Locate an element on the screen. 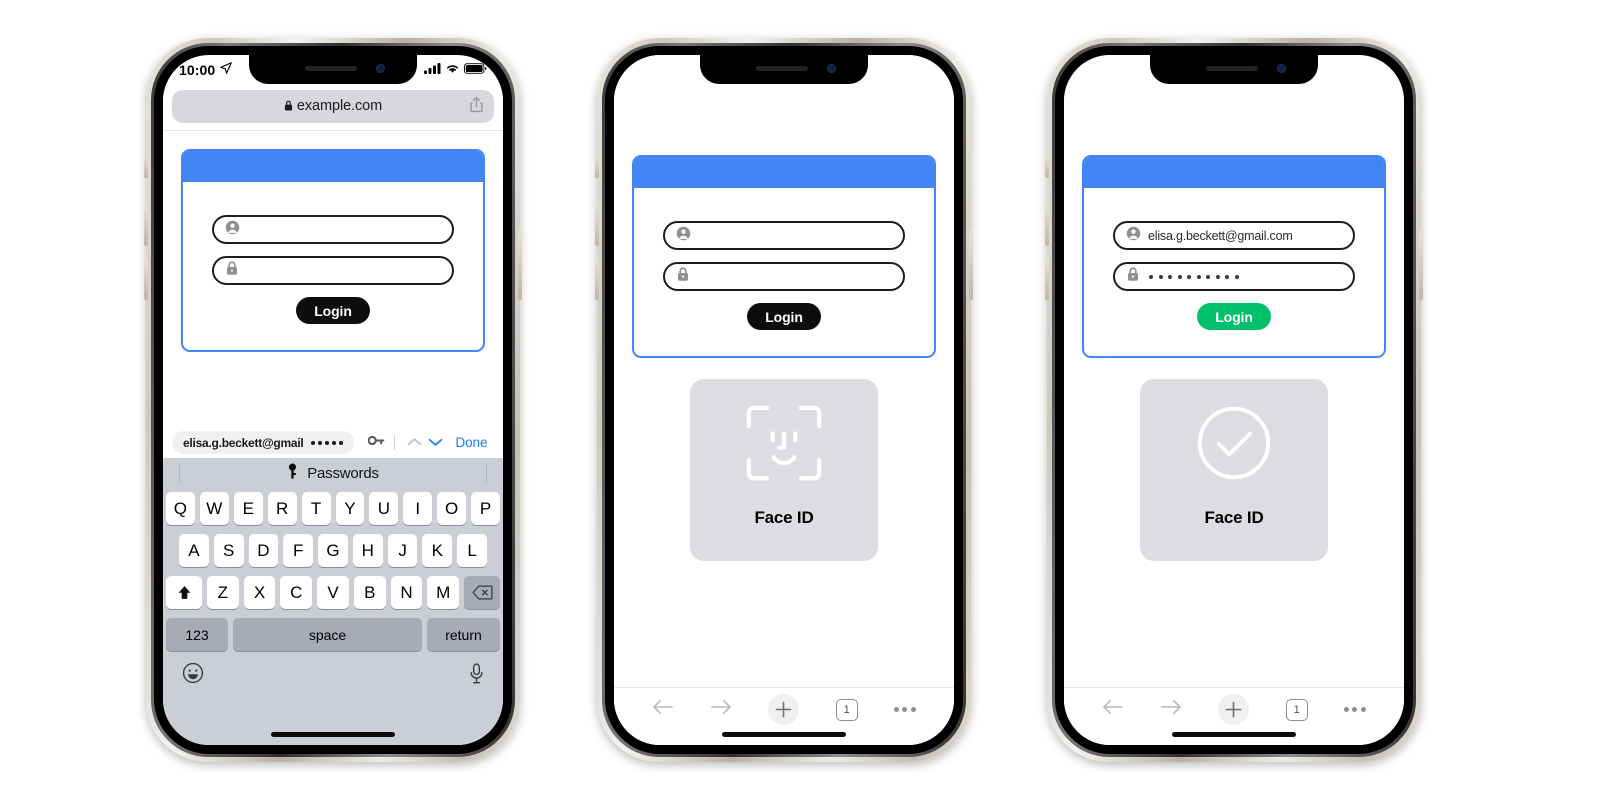 The width and height of the screenshot is (1600, 800). faceid-panel-3: Face ID is located at coordinates (1234, 470).